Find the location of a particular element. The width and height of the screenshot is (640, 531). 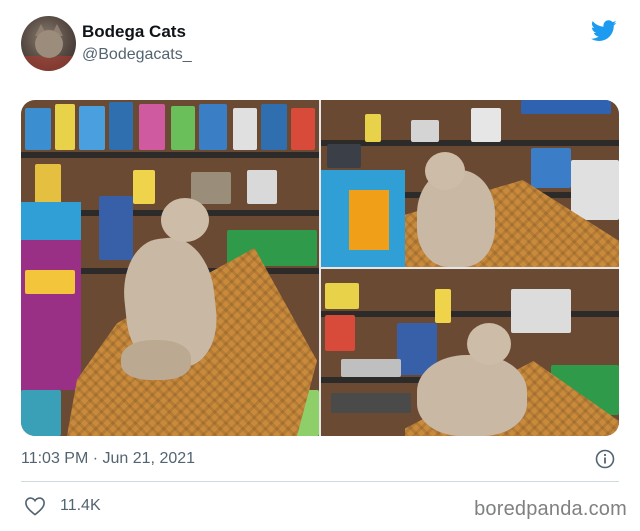

twitter-bird-icon is located at coordinates (604, 30).